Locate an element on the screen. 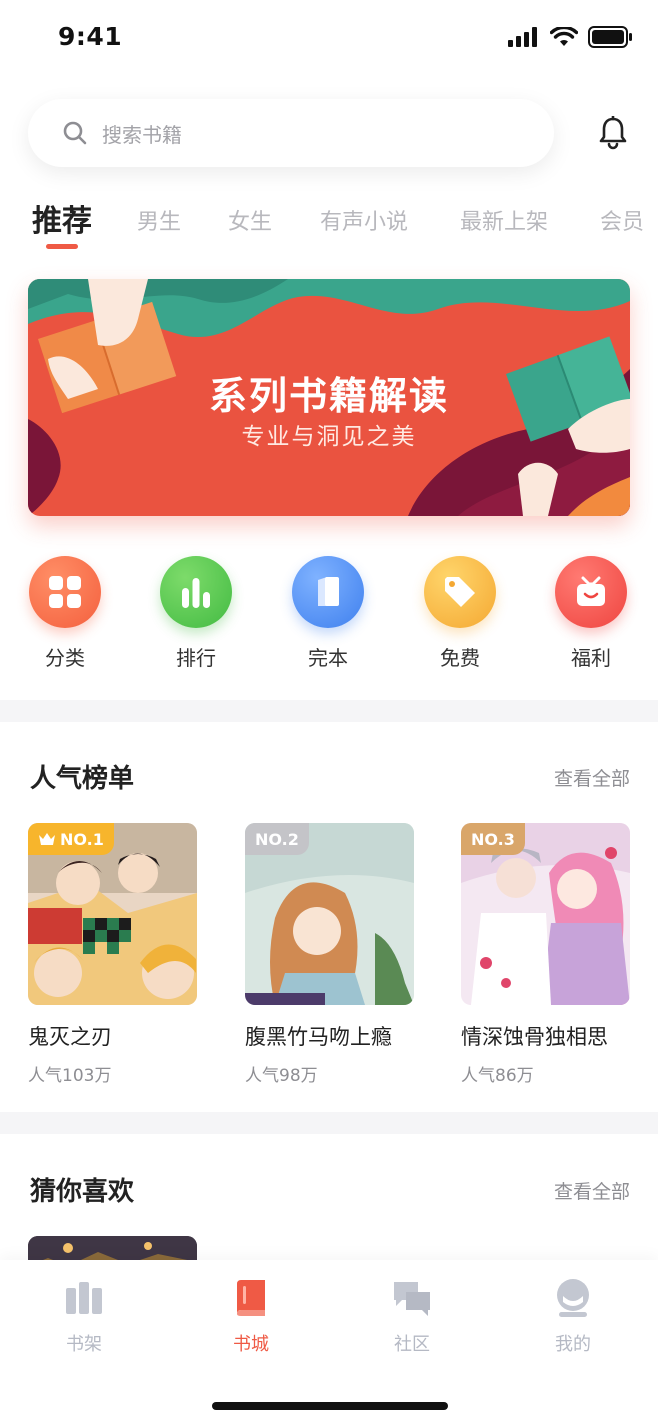 This screenshot has width=658, height=1425. category-tabs: 推荐 男生 女生 有声小说 最新上架 会员 is located at coordinates (345, 226).